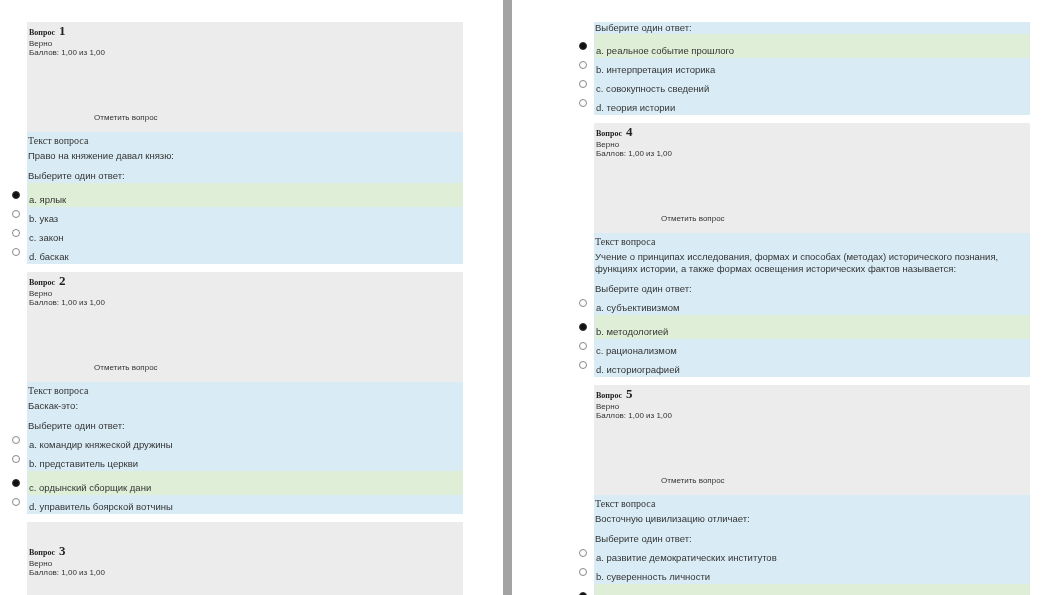  What do you see at coordinates (812, 67) in the screenshot?
I see `answer-row: b. интерпретация историка` at bounding box center [812, 67].